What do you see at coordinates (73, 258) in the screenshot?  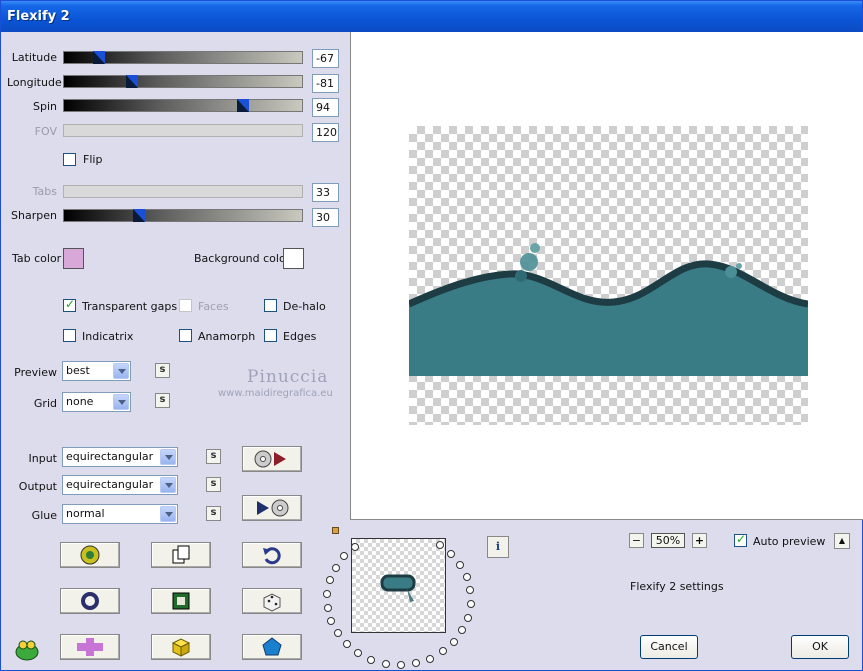 I see `tab-color-swatch` at bounding box center [73, 258].